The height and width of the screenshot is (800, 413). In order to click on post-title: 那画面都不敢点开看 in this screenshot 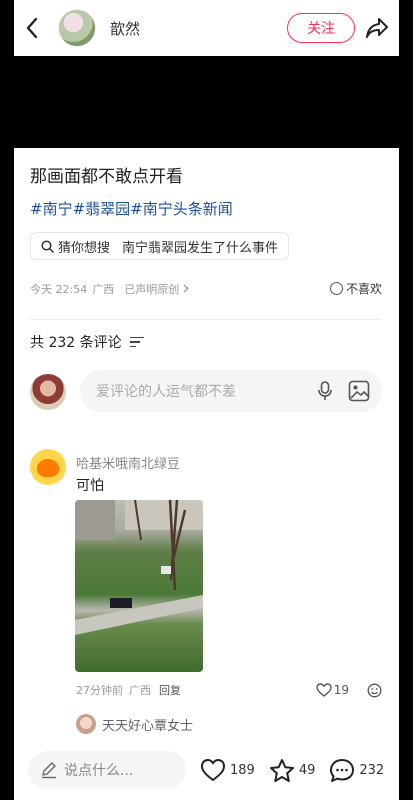, I will do `click(106, 177)`.